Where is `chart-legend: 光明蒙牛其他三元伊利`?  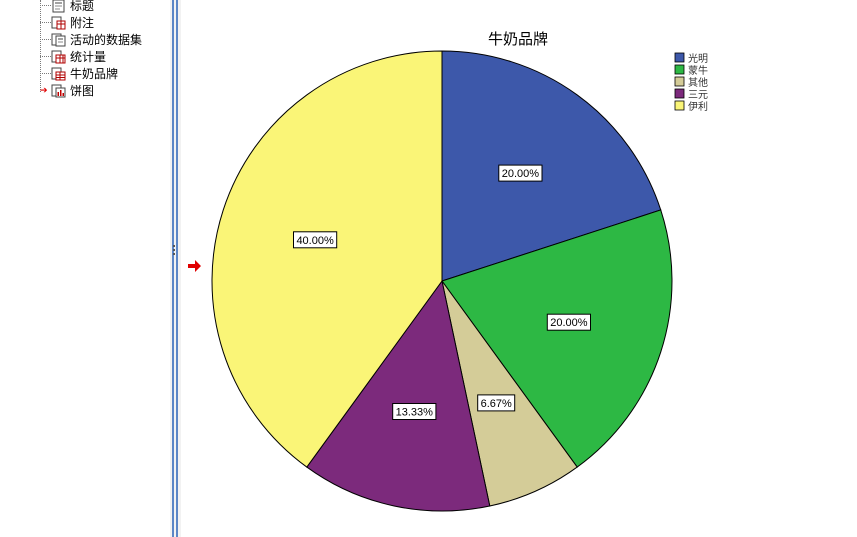 chart-legend: 光明蒙牛其他三元伊利 is located at coordinates (691, 82).